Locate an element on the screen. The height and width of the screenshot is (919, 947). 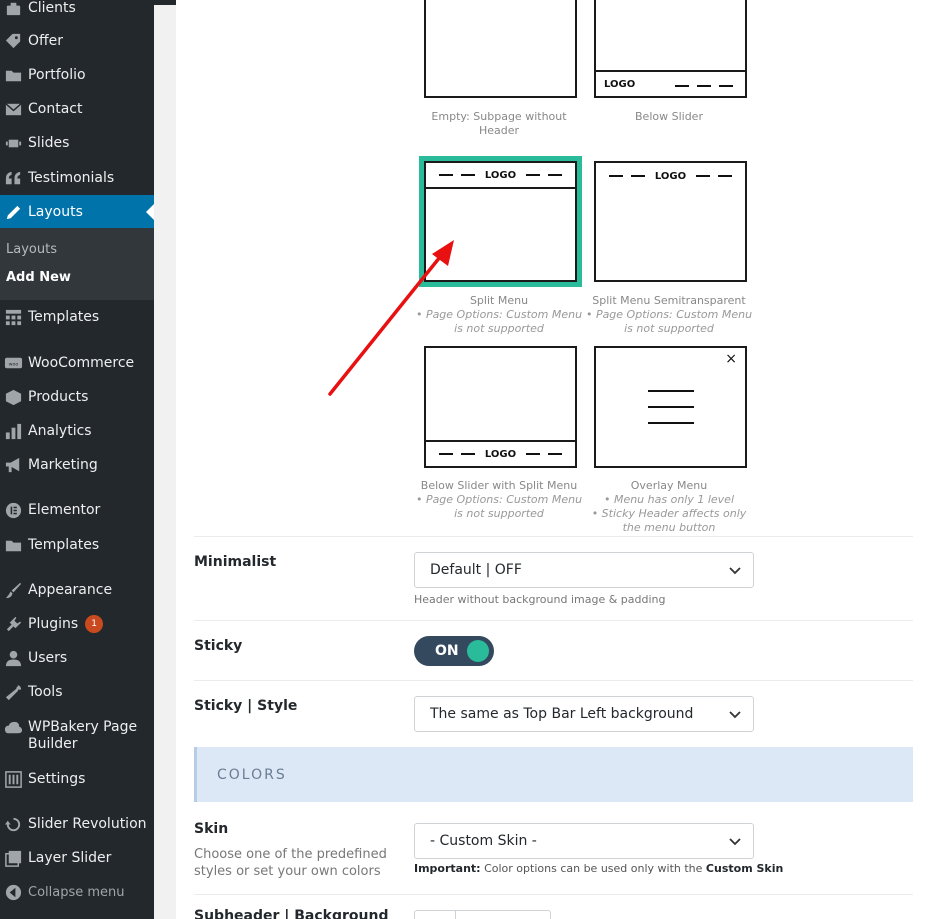
sticky-label: Sticky is located at coordinates (218, 646).